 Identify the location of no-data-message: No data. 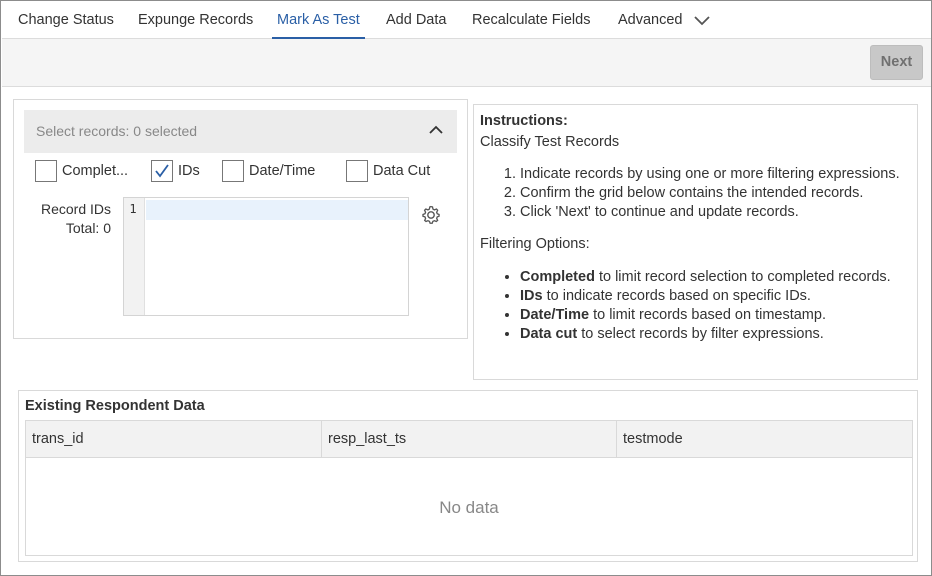
(469, 507).